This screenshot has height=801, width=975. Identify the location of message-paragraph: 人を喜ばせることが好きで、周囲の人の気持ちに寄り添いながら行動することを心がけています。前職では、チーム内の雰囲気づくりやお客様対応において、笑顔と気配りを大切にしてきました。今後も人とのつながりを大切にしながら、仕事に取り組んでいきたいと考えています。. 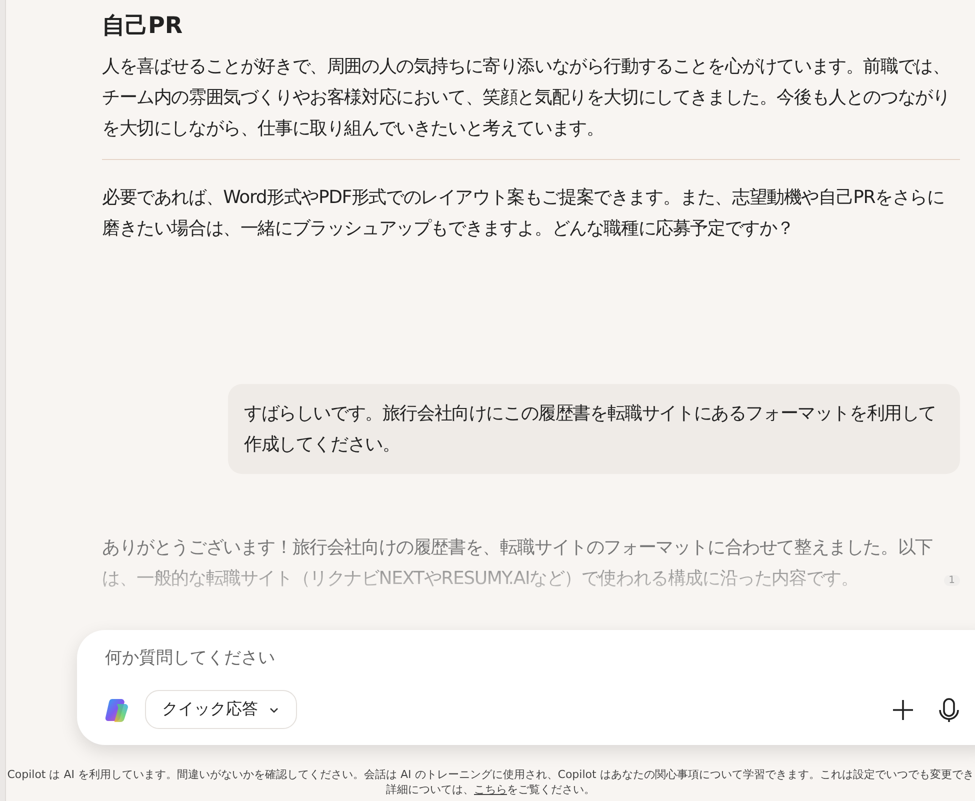
(526, 98).